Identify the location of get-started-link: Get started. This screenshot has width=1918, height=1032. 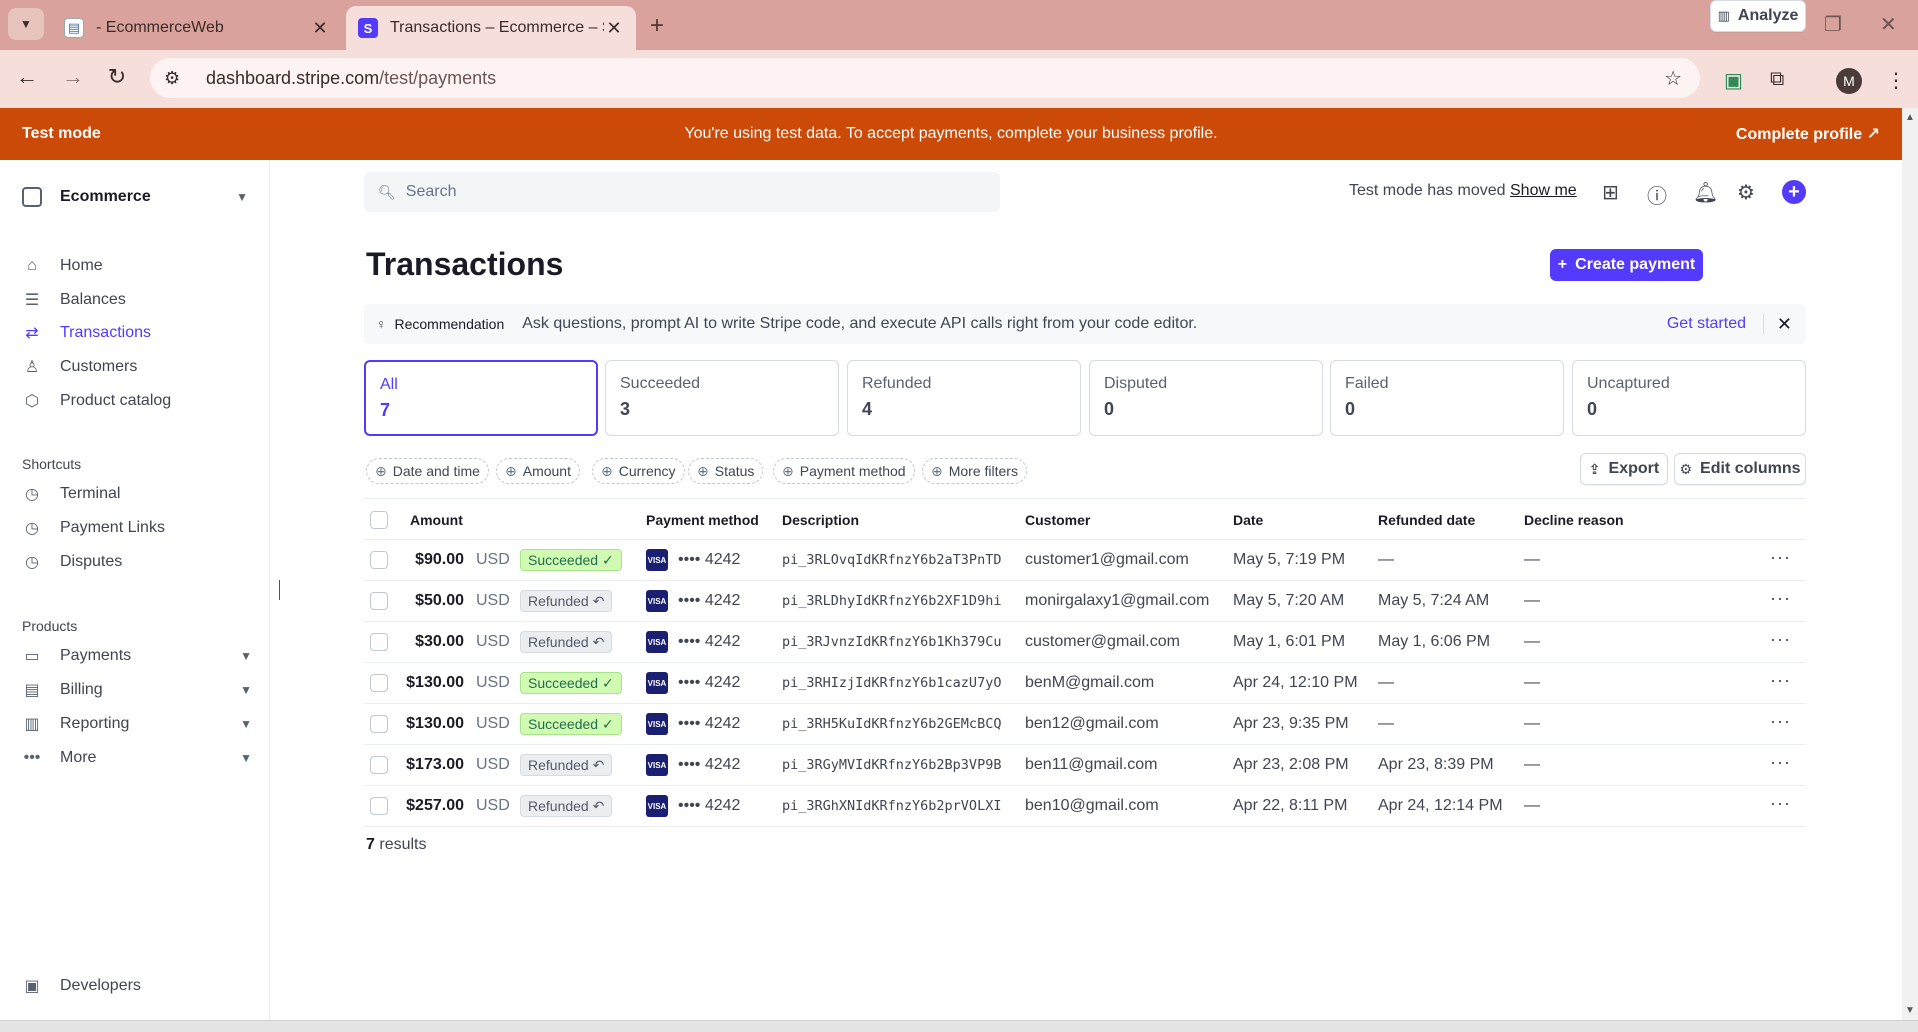
(1706, 324).